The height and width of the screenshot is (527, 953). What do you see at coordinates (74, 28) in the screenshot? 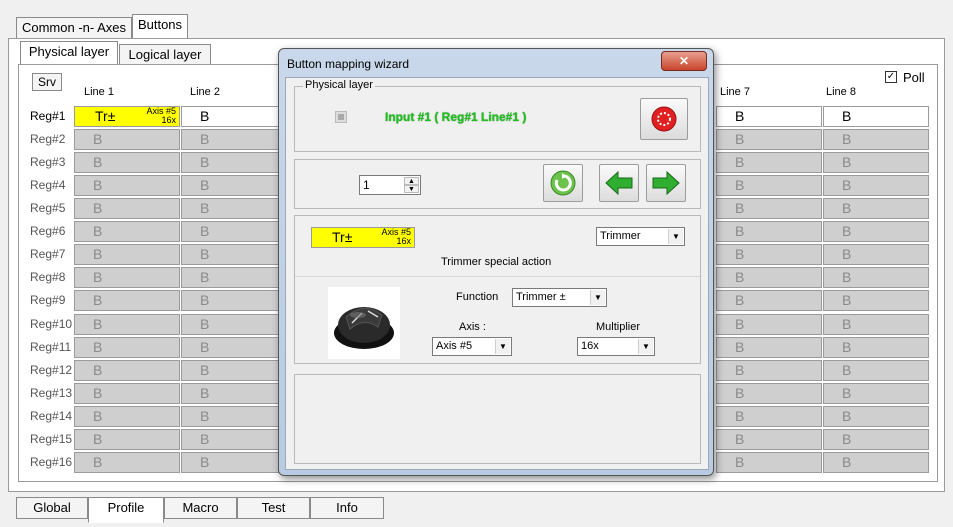
I see `tab-common-axes: Common -n- Axes` at bounding box center [74, 28].